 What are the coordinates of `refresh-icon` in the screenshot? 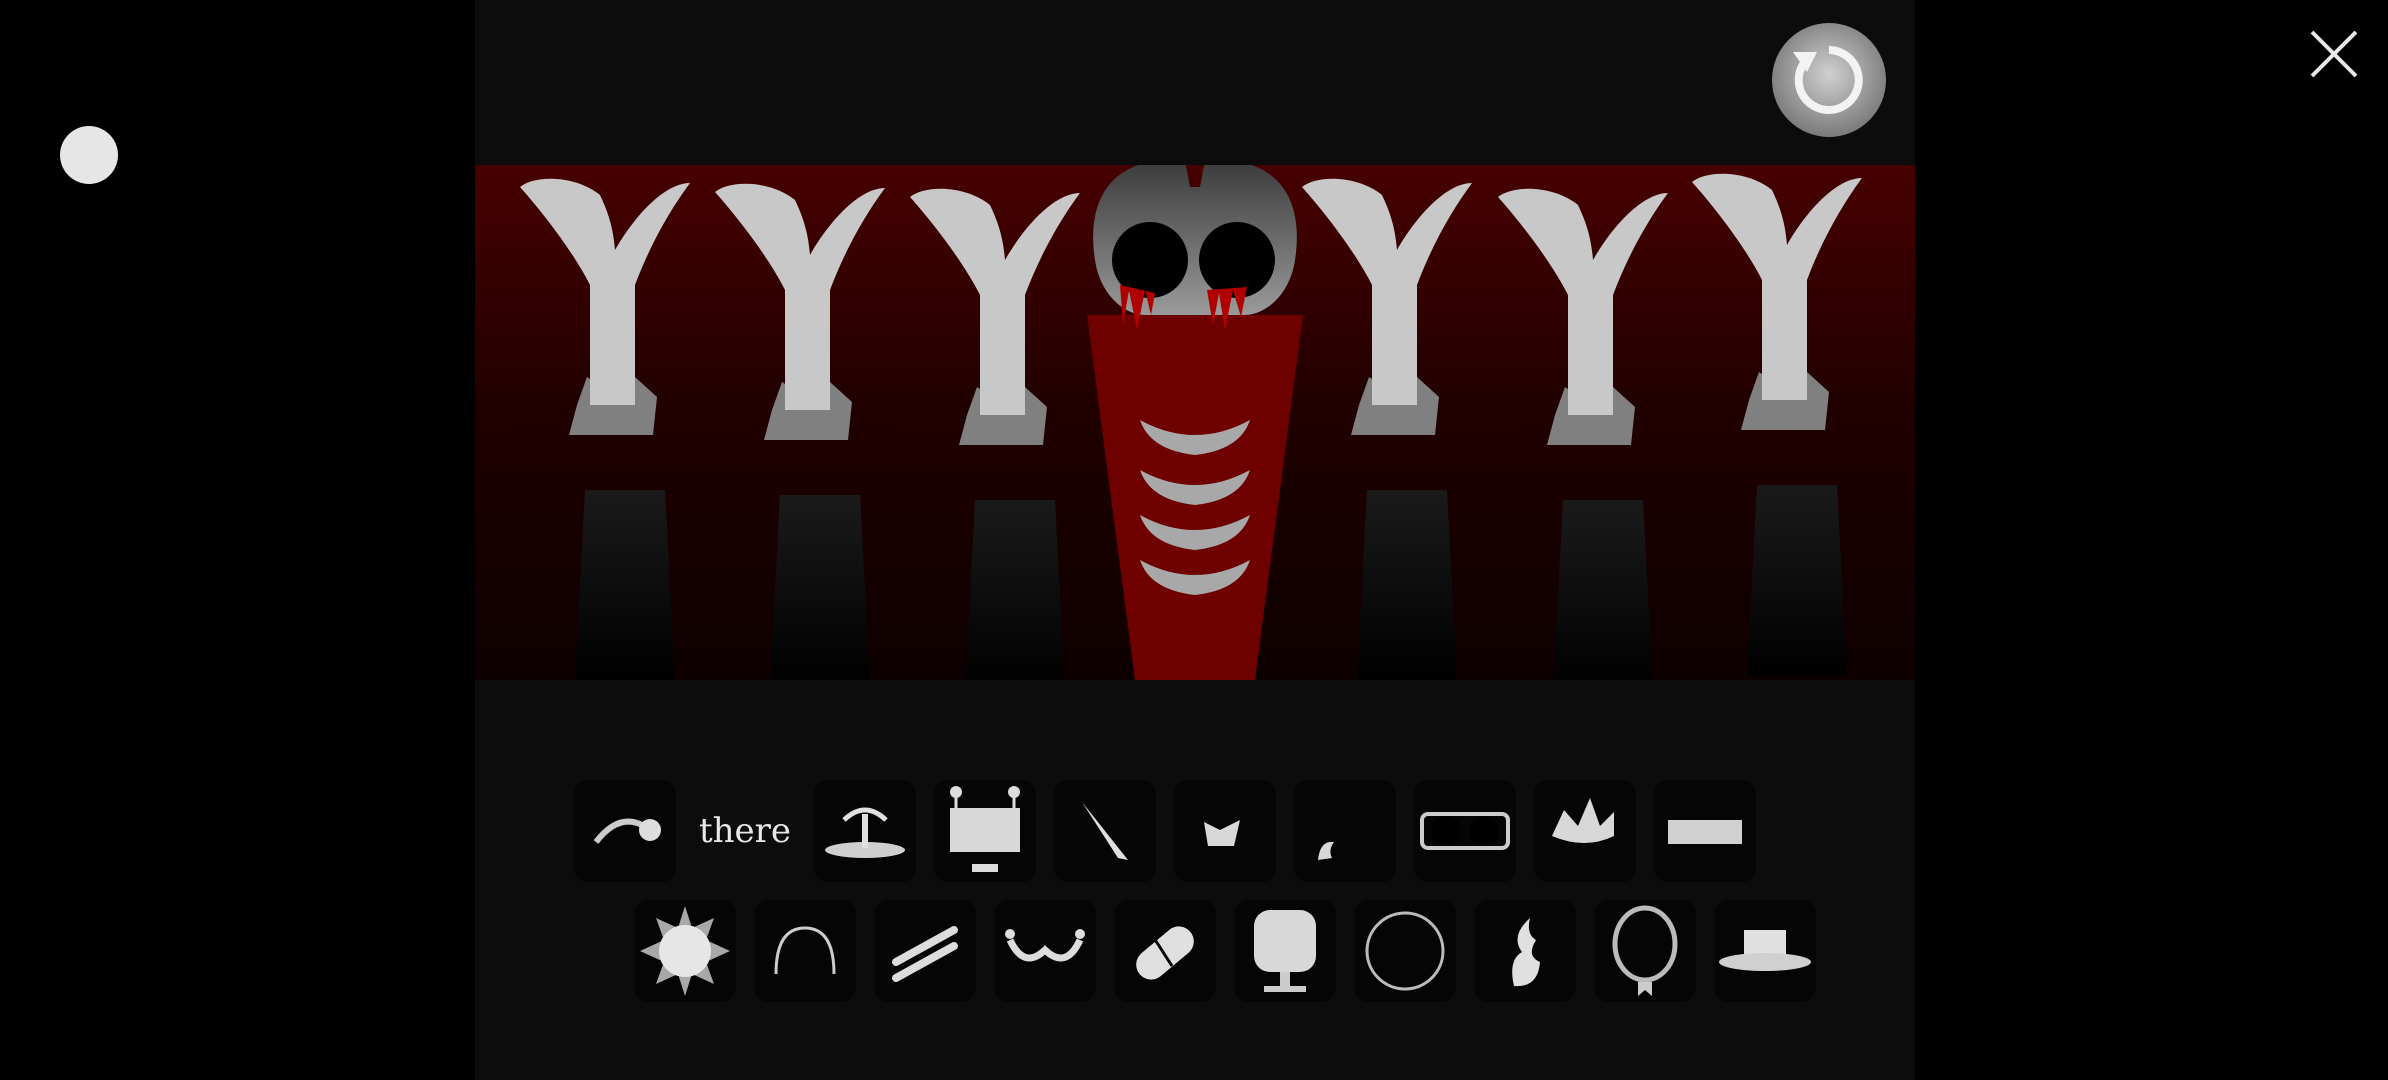 It's located at (1829, 80).